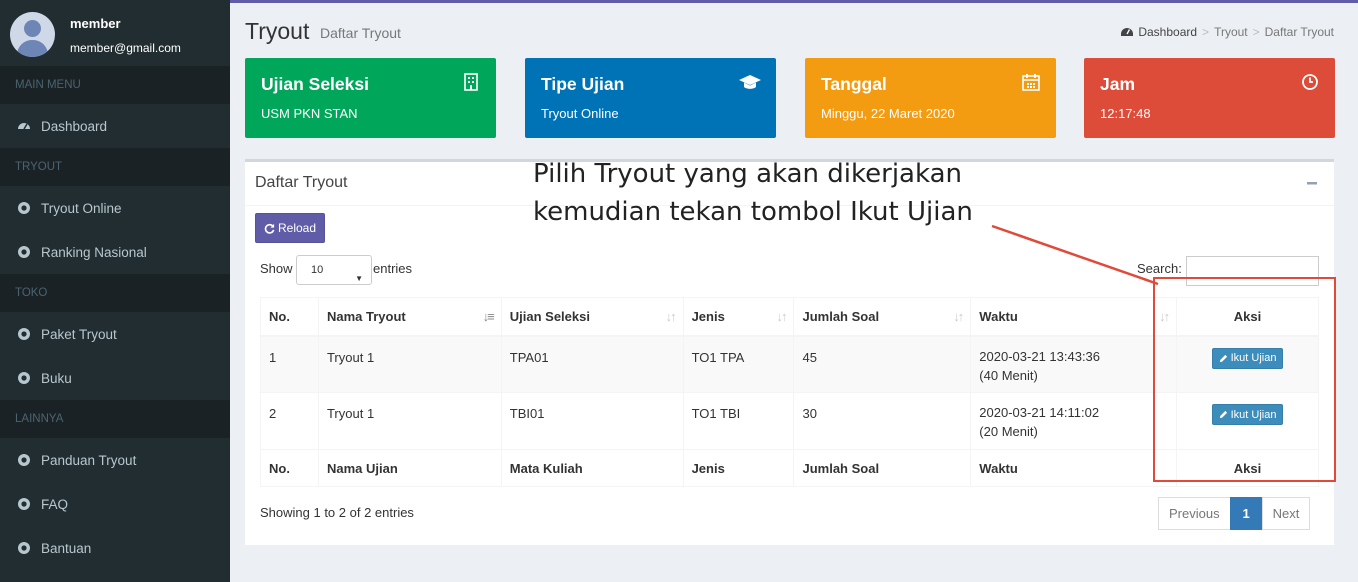 This screenshot has height=582, width=1358. I want to click on footer-jenis: Jenis, so click(738, 468).